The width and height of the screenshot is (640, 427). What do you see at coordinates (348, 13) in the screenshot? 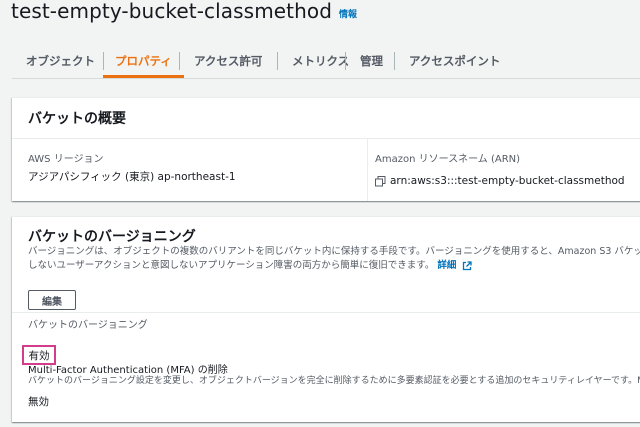
I see `info-link: 情報` at bounding box center [348, 13].